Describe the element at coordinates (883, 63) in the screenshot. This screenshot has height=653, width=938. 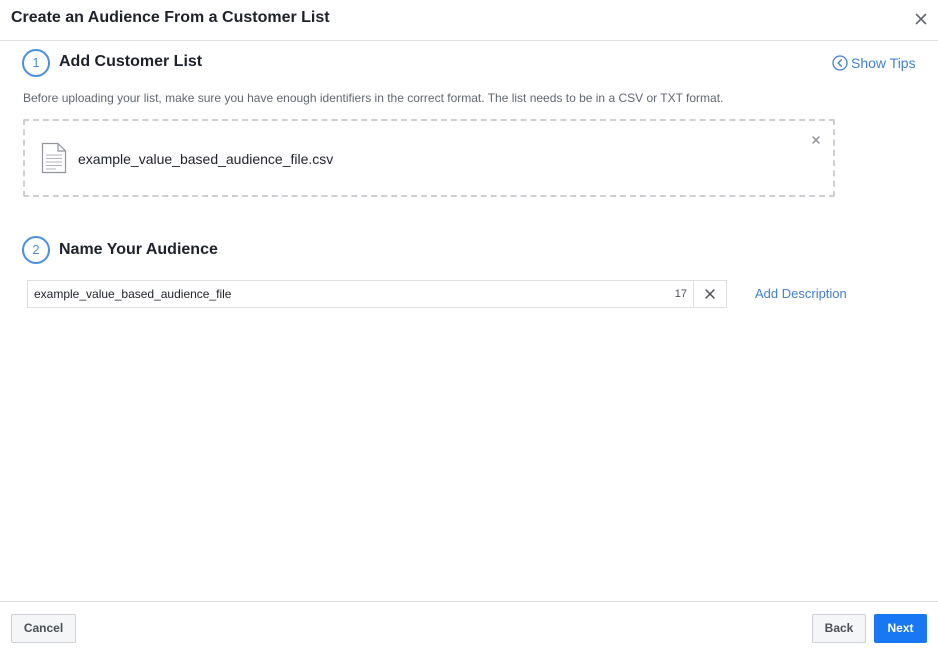
I see `show-tips-label: Show Tips` at that location.